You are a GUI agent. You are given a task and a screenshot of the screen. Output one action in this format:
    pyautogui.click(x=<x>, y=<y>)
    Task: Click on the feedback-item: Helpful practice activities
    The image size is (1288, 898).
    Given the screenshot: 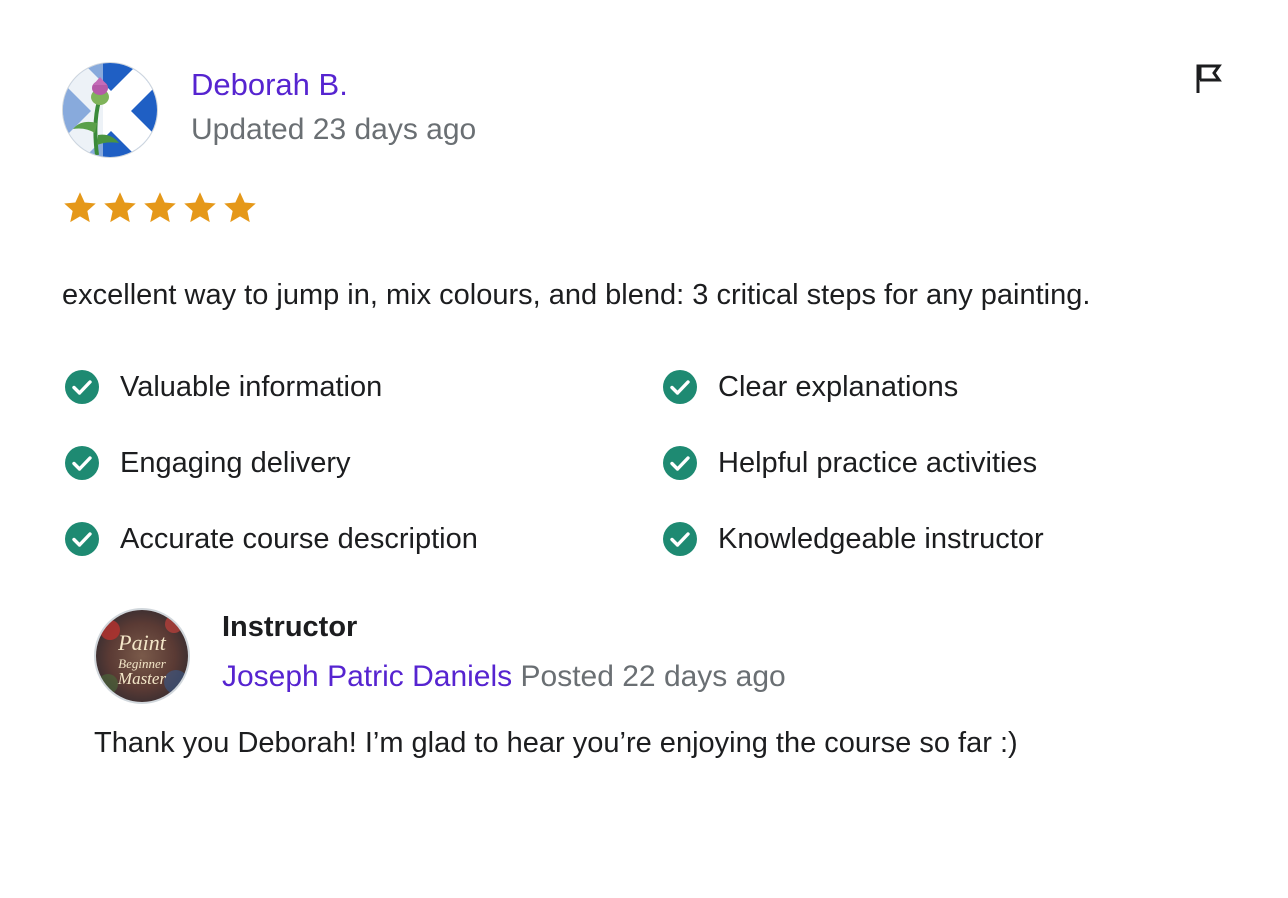 What is the action you would take?
    pyautogui.click(x=849, y=463)
    